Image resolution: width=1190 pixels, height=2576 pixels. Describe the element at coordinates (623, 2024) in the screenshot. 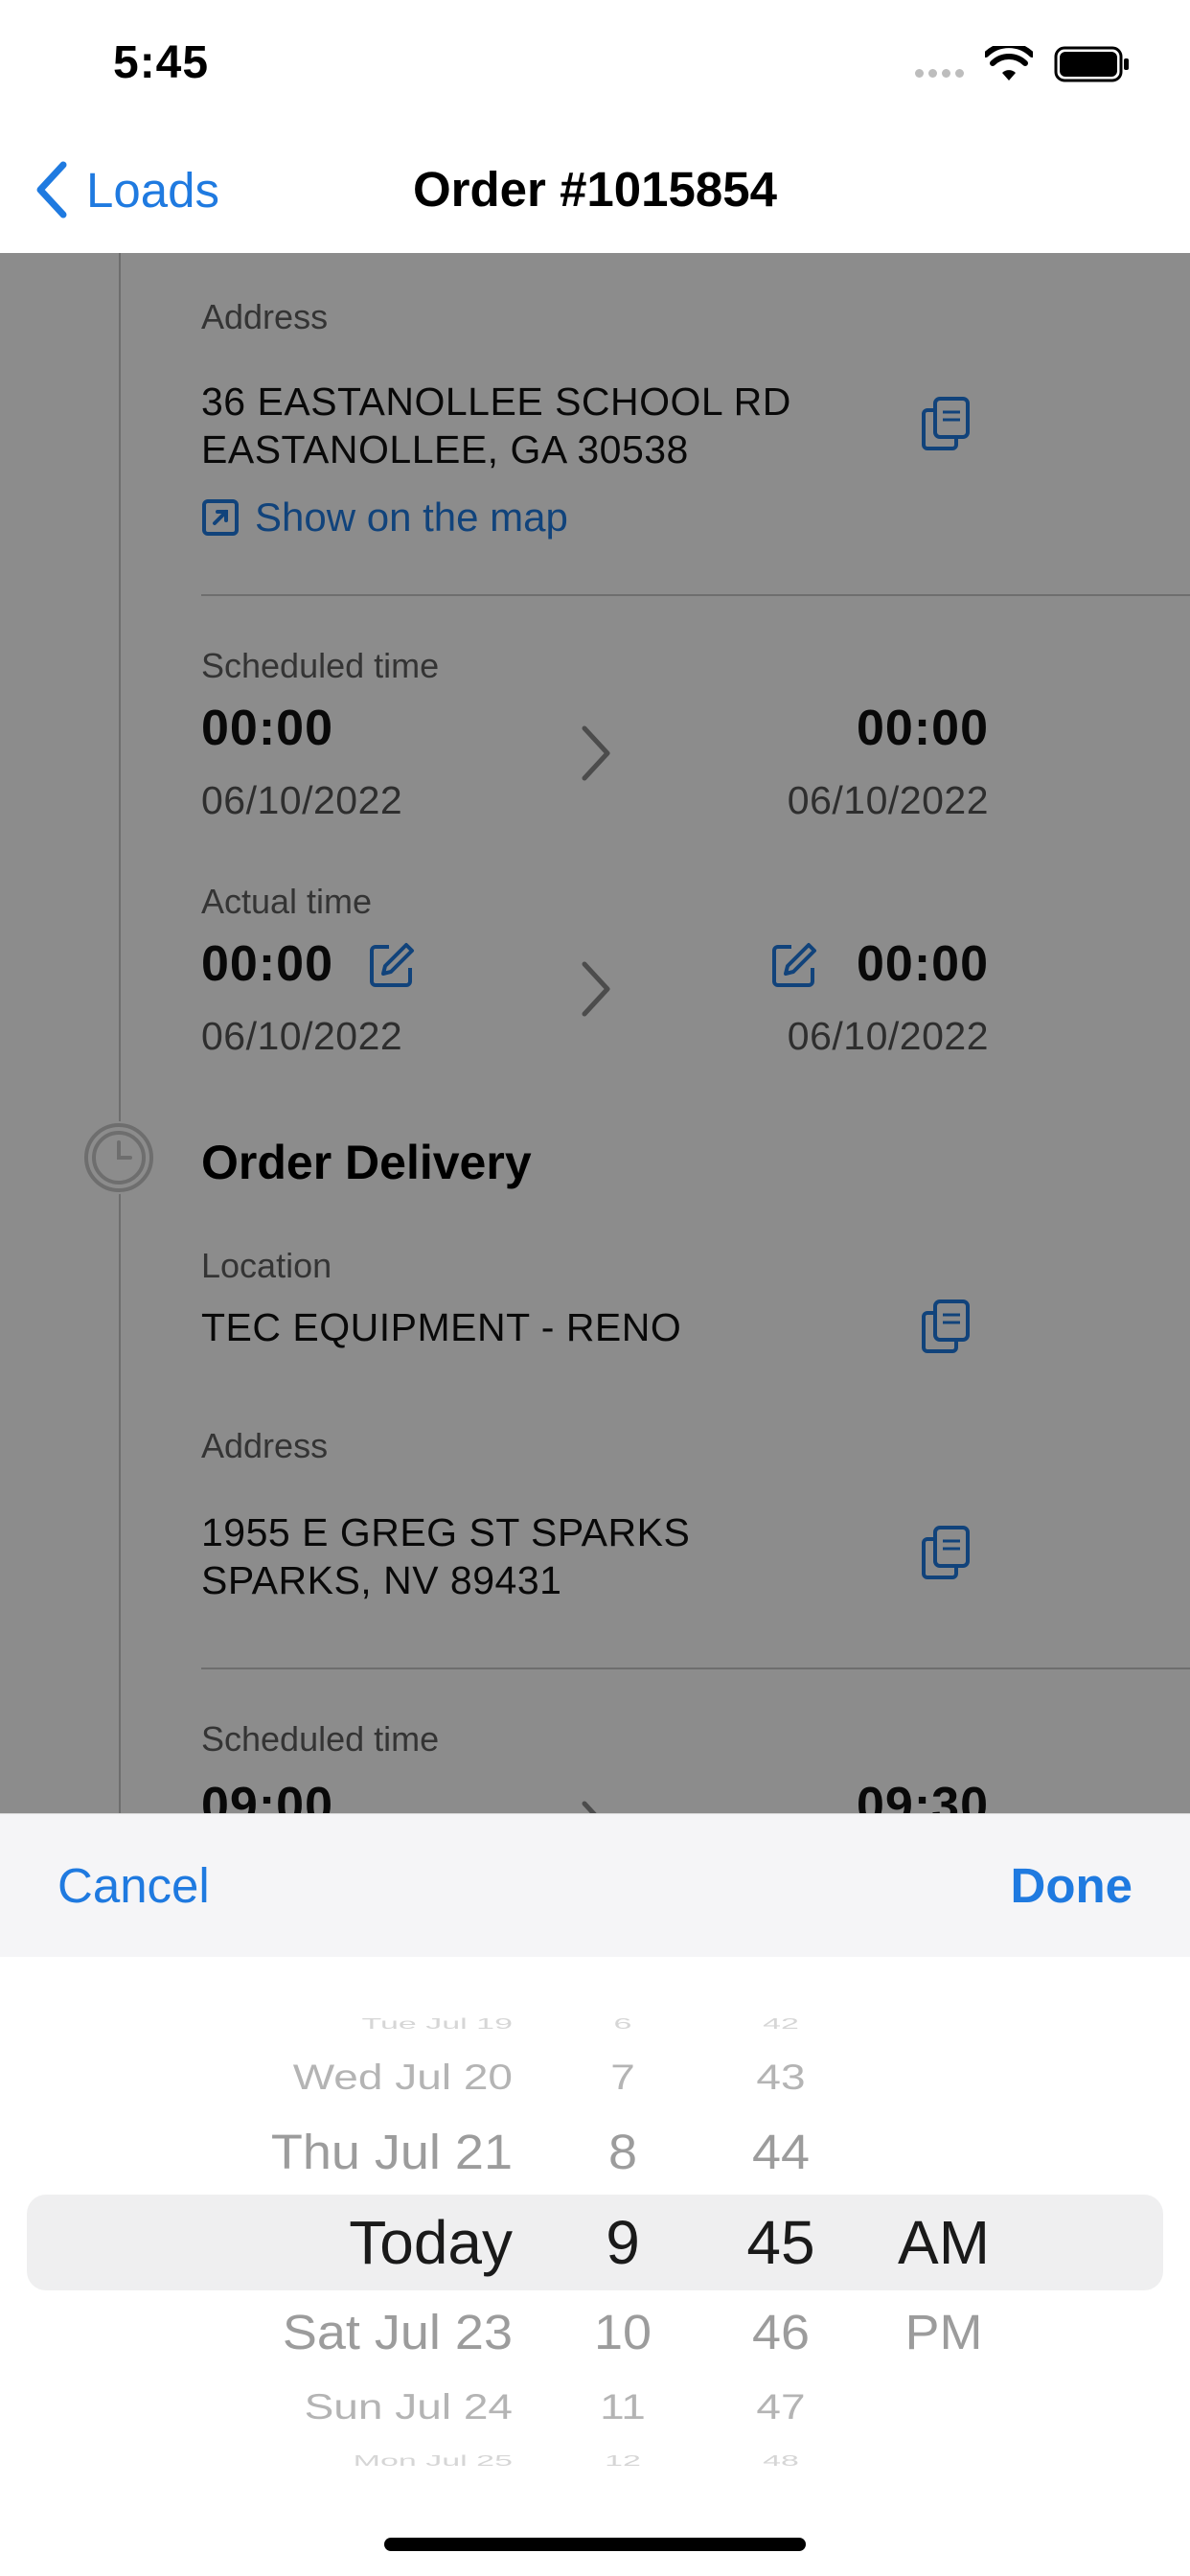

I see `picker-hour-option: 6` at that location.